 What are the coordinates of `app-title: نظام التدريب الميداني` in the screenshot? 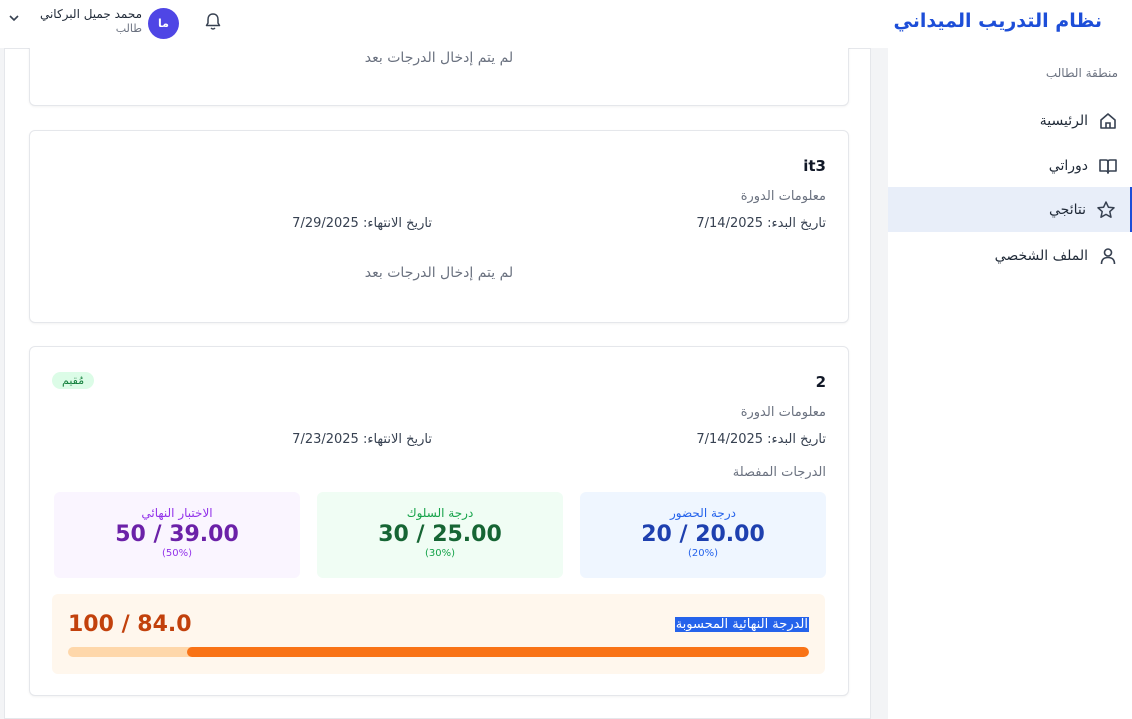 It's located at (998, 21).